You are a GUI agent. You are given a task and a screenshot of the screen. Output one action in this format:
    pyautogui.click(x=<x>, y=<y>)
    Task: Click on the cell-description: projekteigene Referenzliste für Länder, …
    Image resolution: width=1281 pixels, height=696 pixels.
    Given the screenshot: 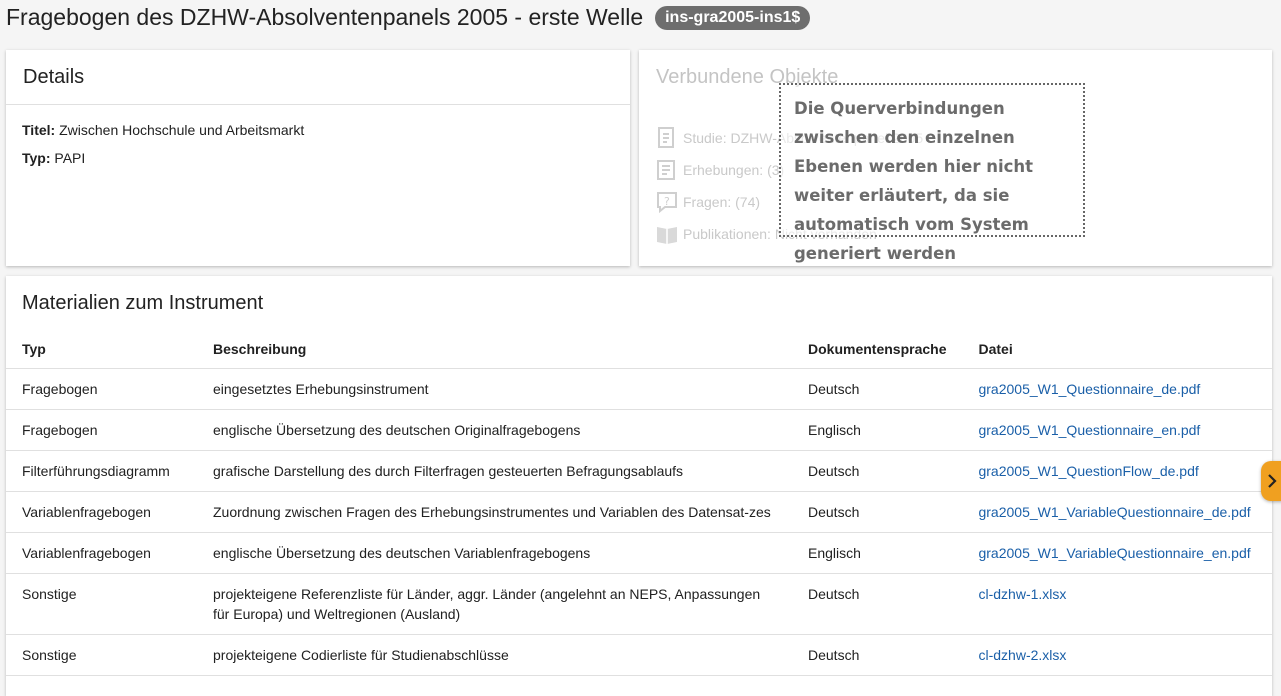 What is the action you would take?
    pyautogui.click(x=494, y=604)
    